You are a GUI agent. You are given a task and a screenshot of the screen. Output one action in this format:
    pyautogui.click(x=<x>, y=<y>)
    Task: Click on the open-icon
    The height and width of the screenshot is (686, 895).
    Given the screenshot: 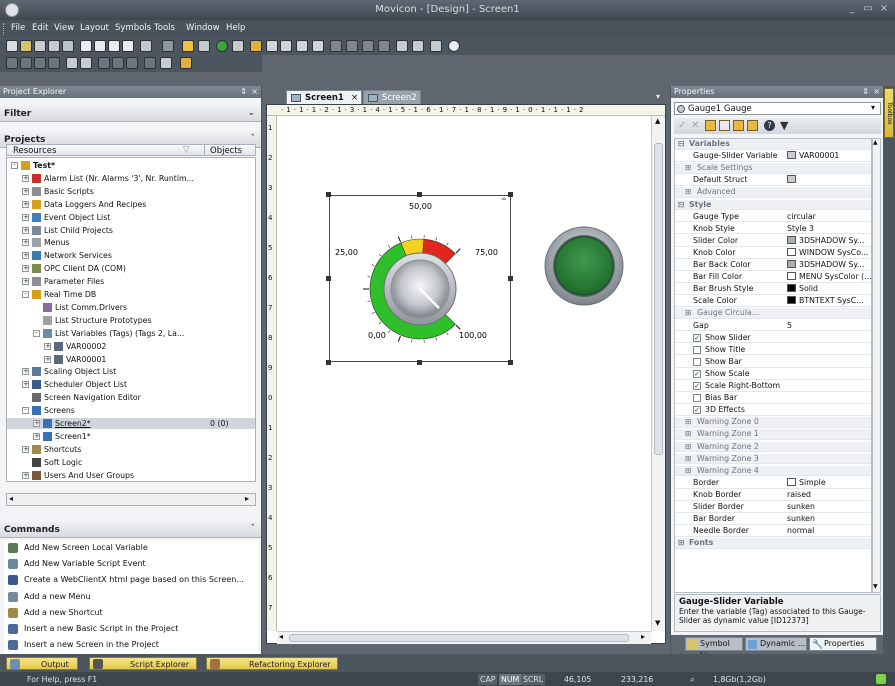 What is the action you would take?
    pyautogui.click(x=26, y=46)
    